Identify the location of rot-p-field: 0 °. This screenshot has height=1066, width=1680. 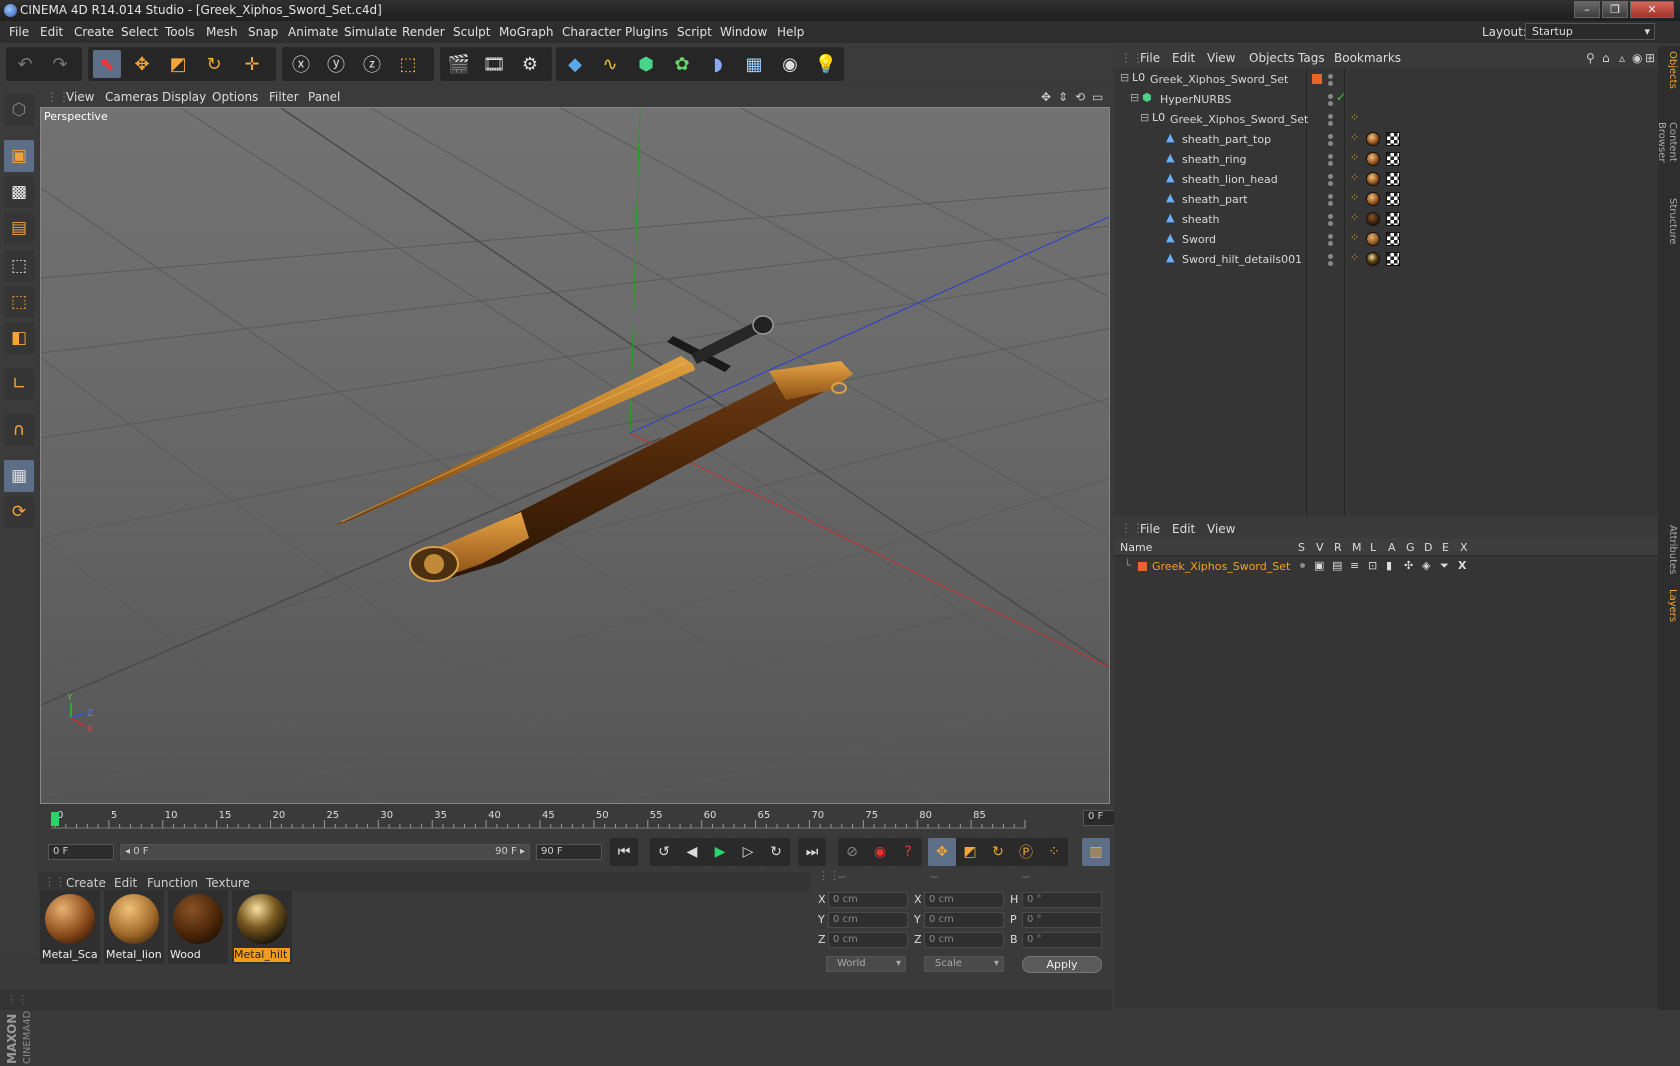
(1062, 920).